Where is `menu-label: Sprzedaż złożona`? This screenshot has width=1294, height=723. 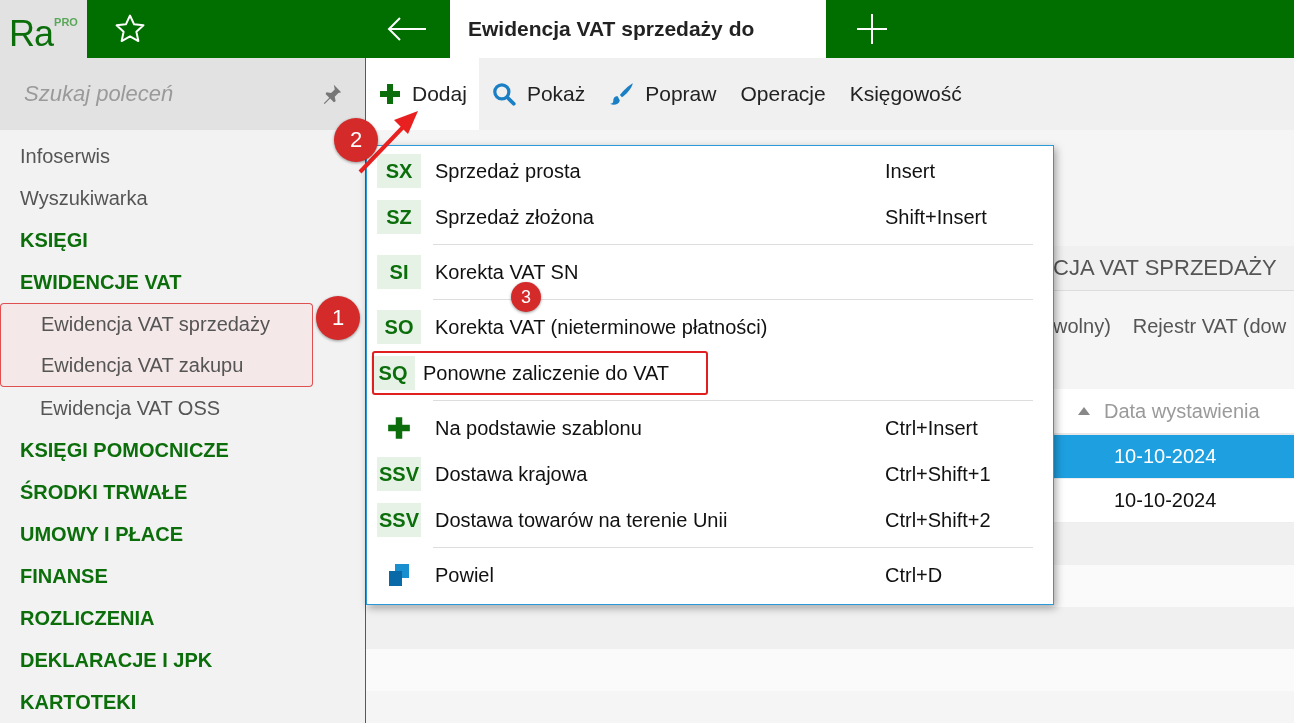
menu-label: Sprzedaż złożona is located at coordinates (514, 217).